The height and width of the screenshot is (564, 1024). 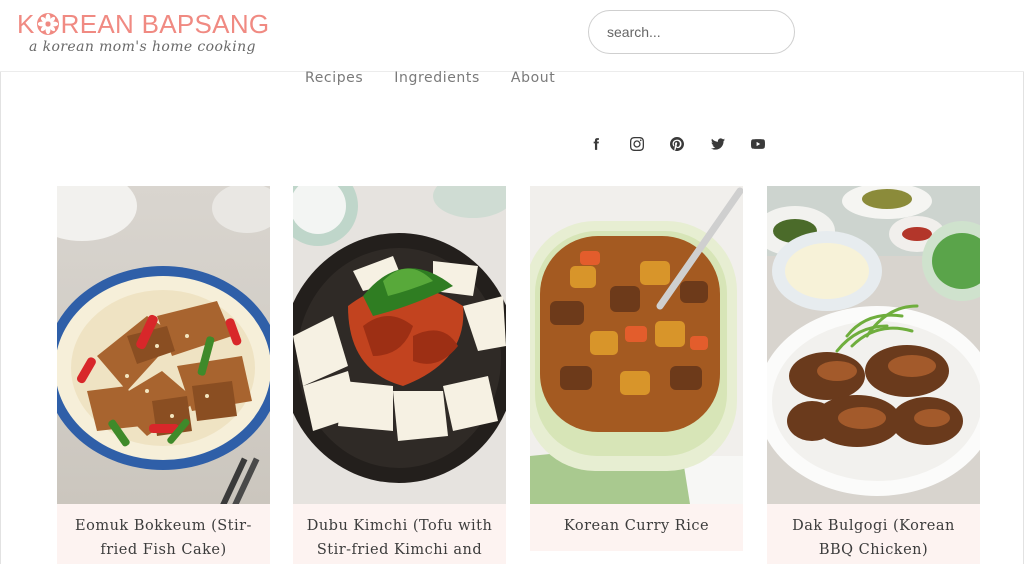 I want to click on main-nav: Recipes Ingredients About, so click(x=445, y=78).